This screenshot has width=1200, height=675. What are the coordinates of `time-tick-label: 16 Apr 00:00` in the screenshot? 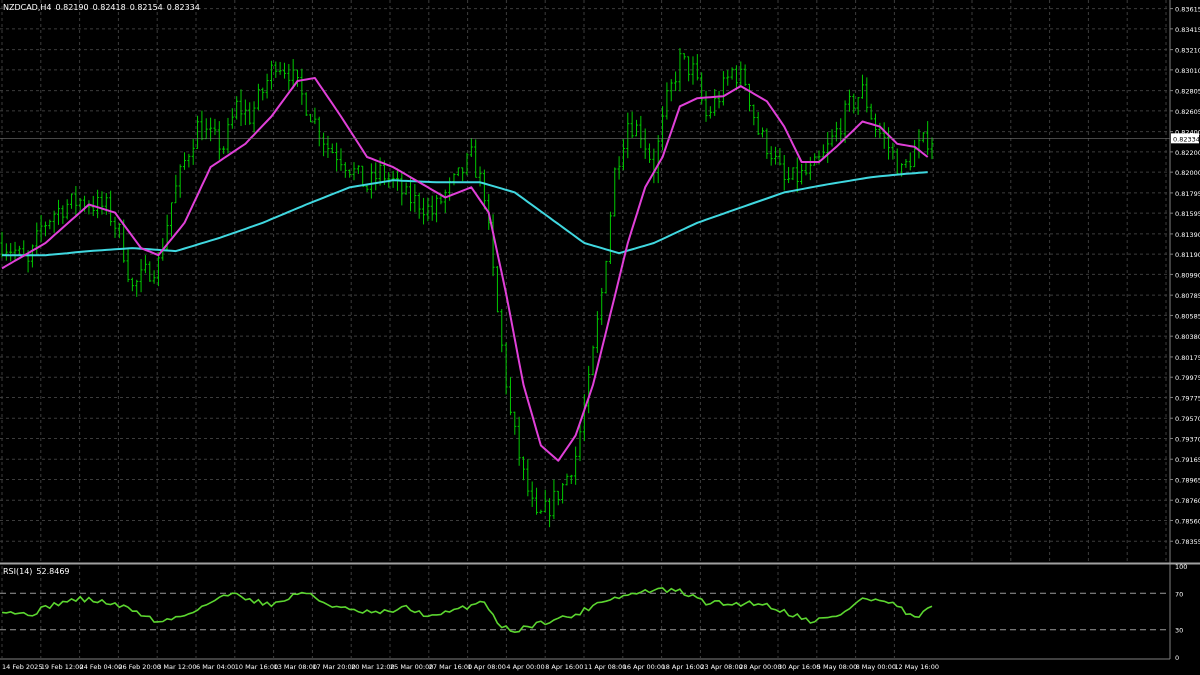 It's located at (644, 667).